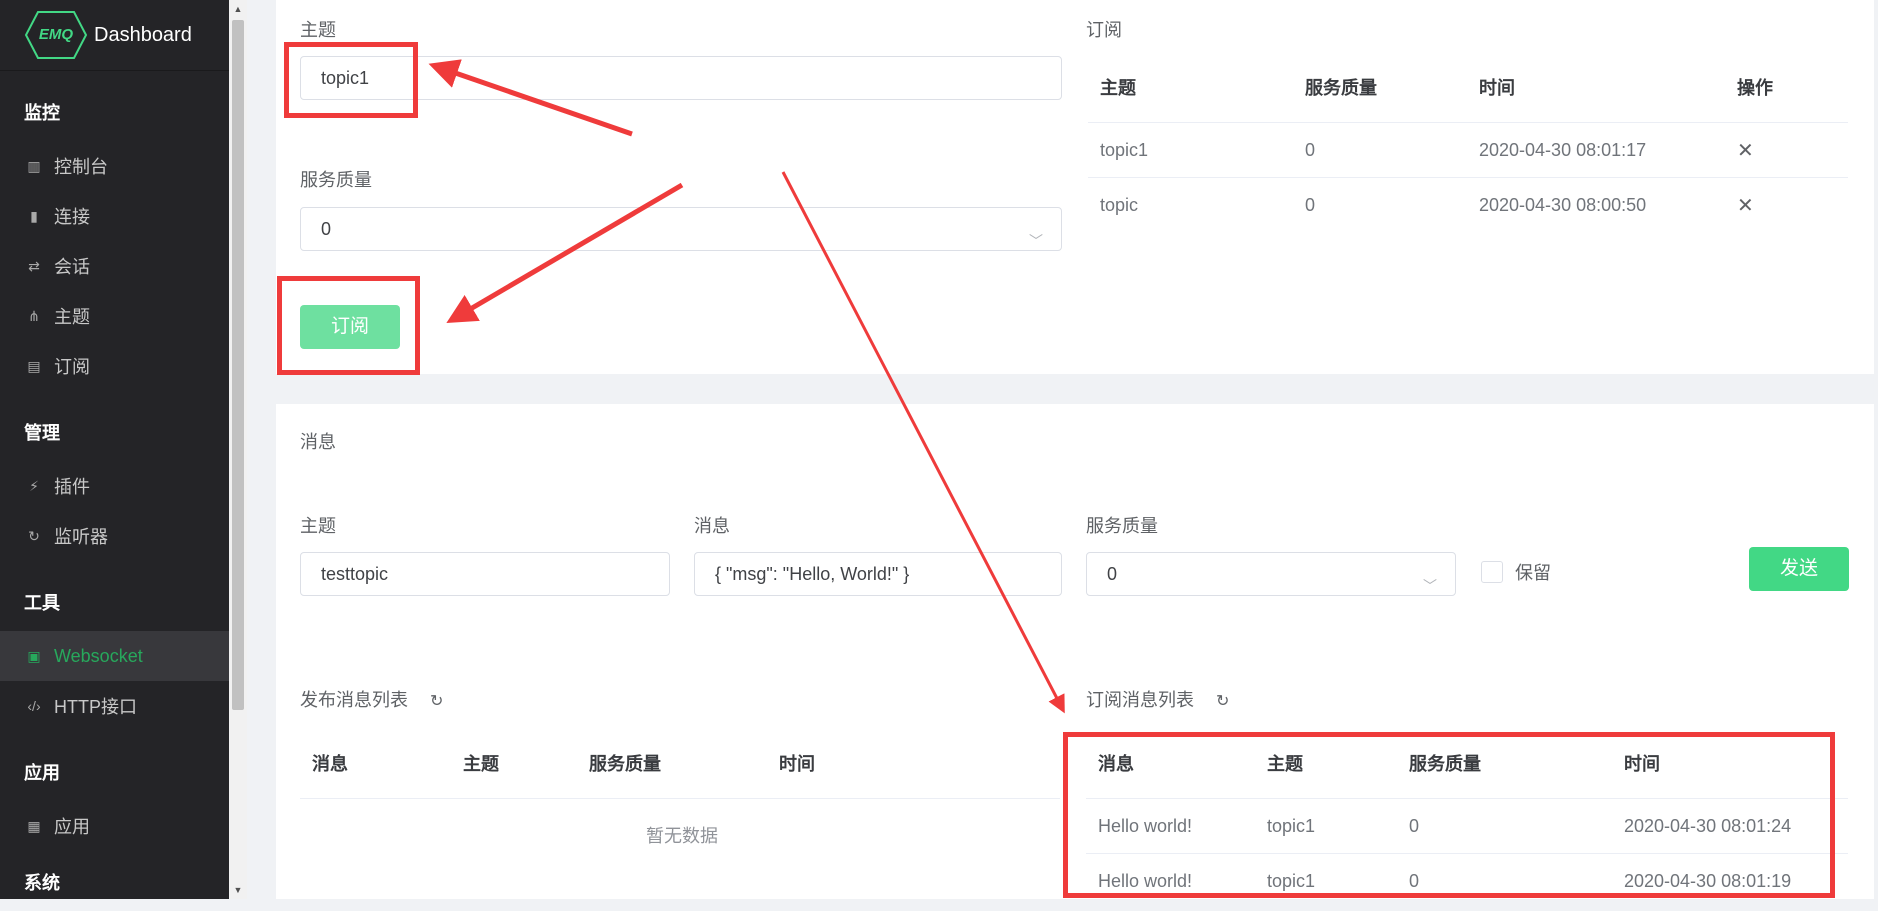 Image resolution: width=1878 pixels, height=911 pixels. I want to click on retain-checkbox, so click(1492, 572).